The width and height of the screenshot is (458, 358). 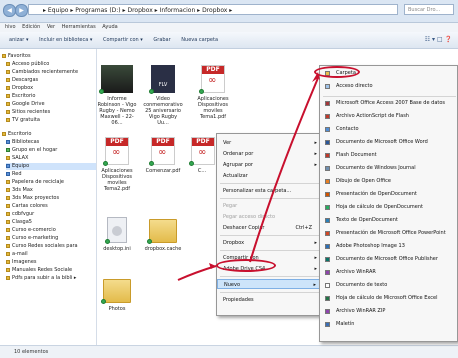 What do you see at coordinates (284, 170) in the screenshot?
I see `annotation-arrow` at bounding box center [284, 170].